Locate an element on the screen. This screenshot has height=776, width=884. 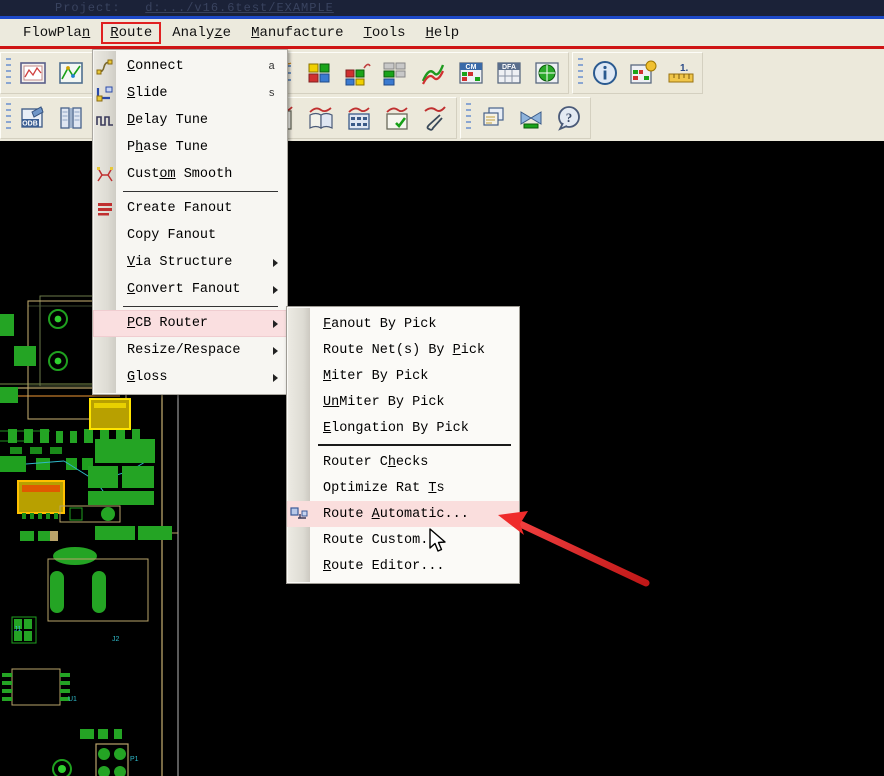
svg-text: J2 is located at coordinates (116, 639).